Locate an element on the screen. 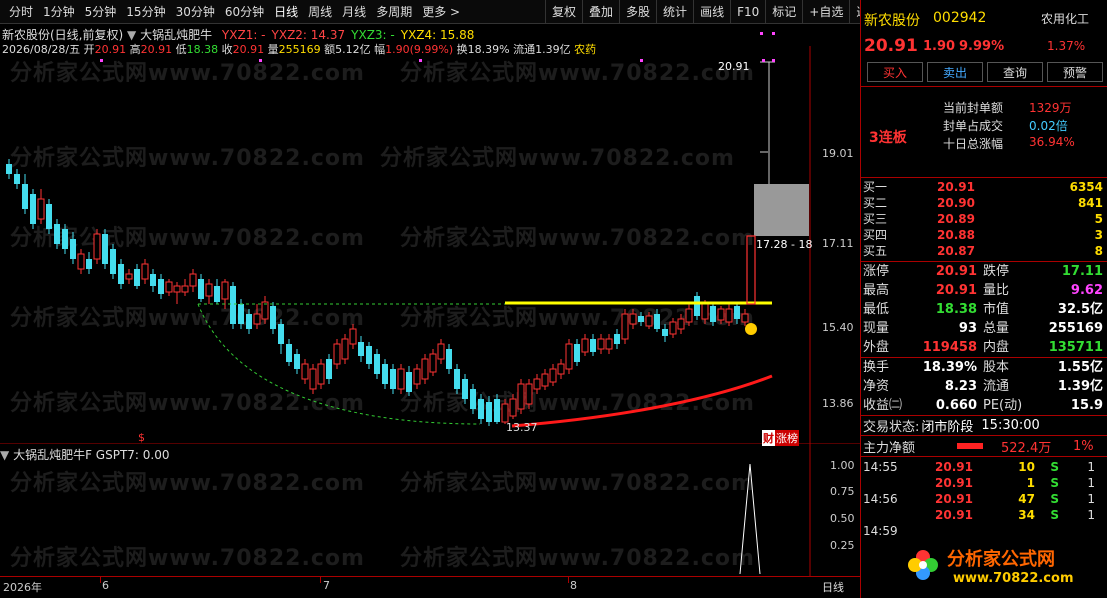  gap-box is located at coordinates (781, 210).